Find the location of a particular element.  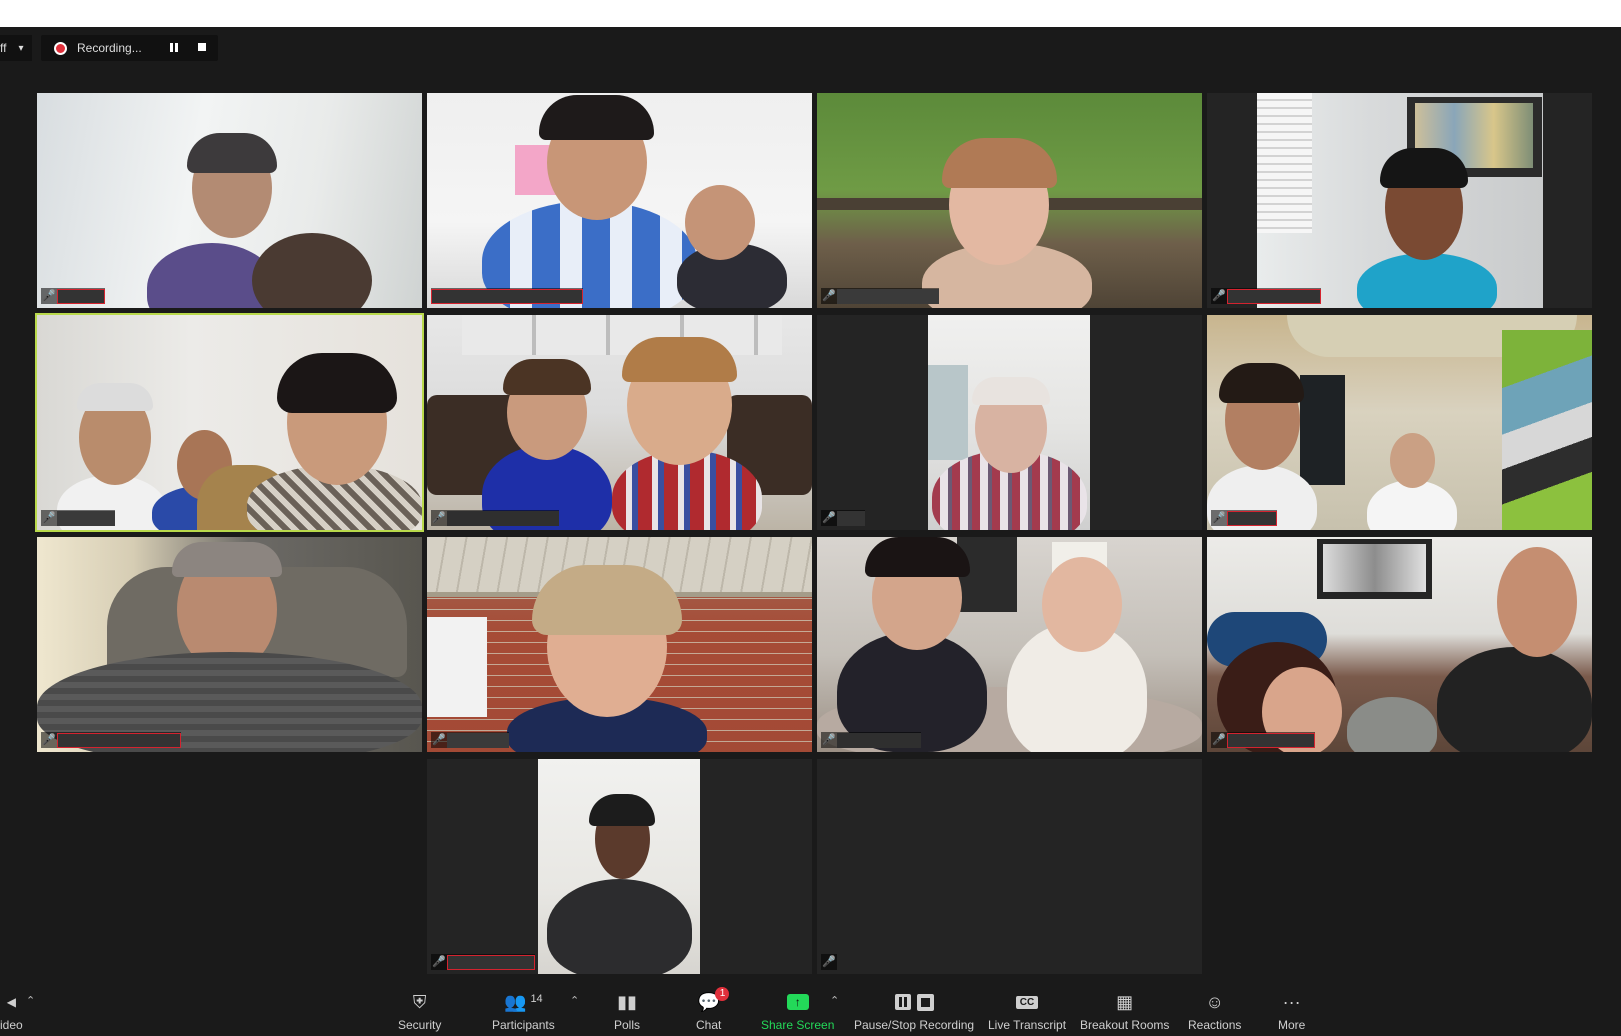

view-options-label: ff is located at coordinates (3, 48).